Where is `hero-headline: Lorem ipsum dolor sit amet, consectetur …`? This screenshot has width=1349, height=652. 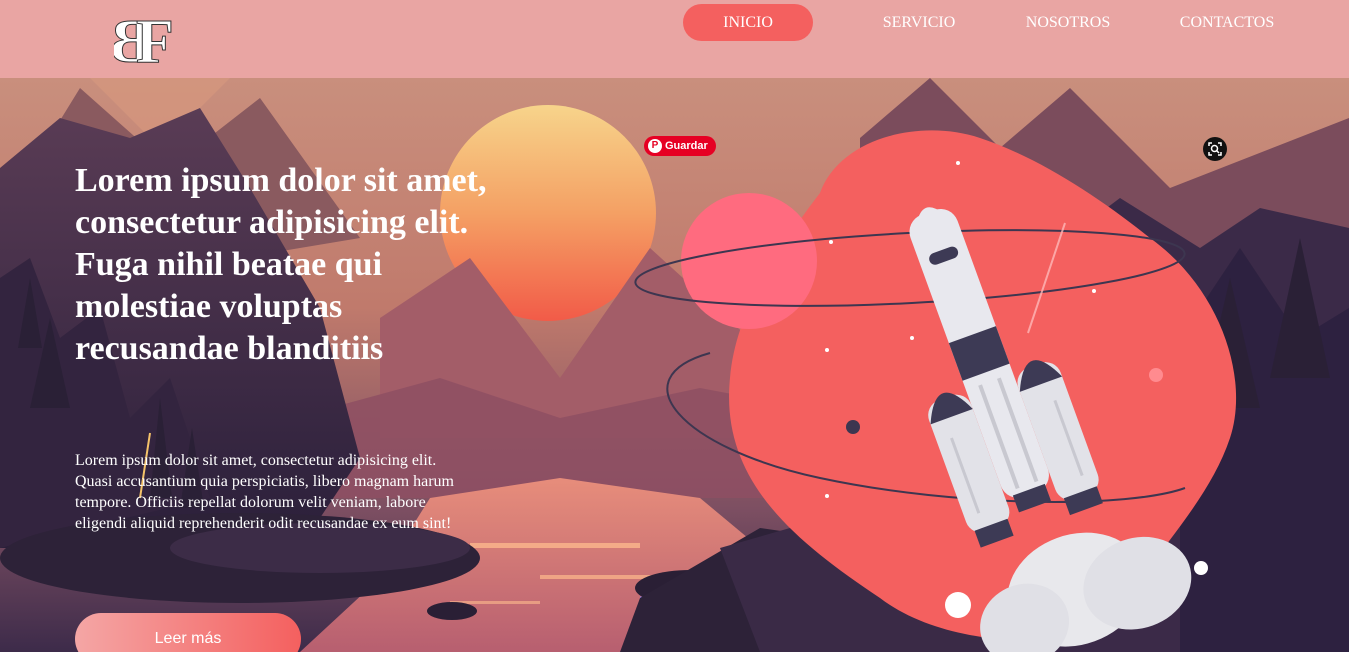 hero-headline: Lorem ipsum dolor sit amet, consectetur … is located at coordinates (281, 264).